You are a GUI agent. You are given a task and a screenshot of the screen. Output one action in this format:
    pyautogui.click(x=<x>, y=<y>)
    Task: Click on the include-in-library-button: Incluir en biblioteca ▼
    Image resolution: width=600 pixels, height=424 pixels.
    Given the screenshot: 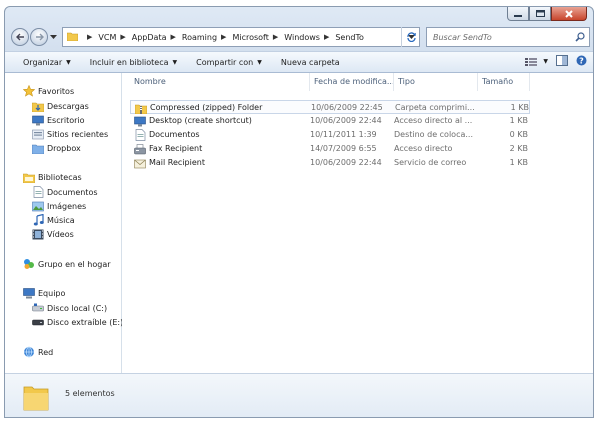 What is the action you would take?
    pyautogui.click(x=131, y=62)
    